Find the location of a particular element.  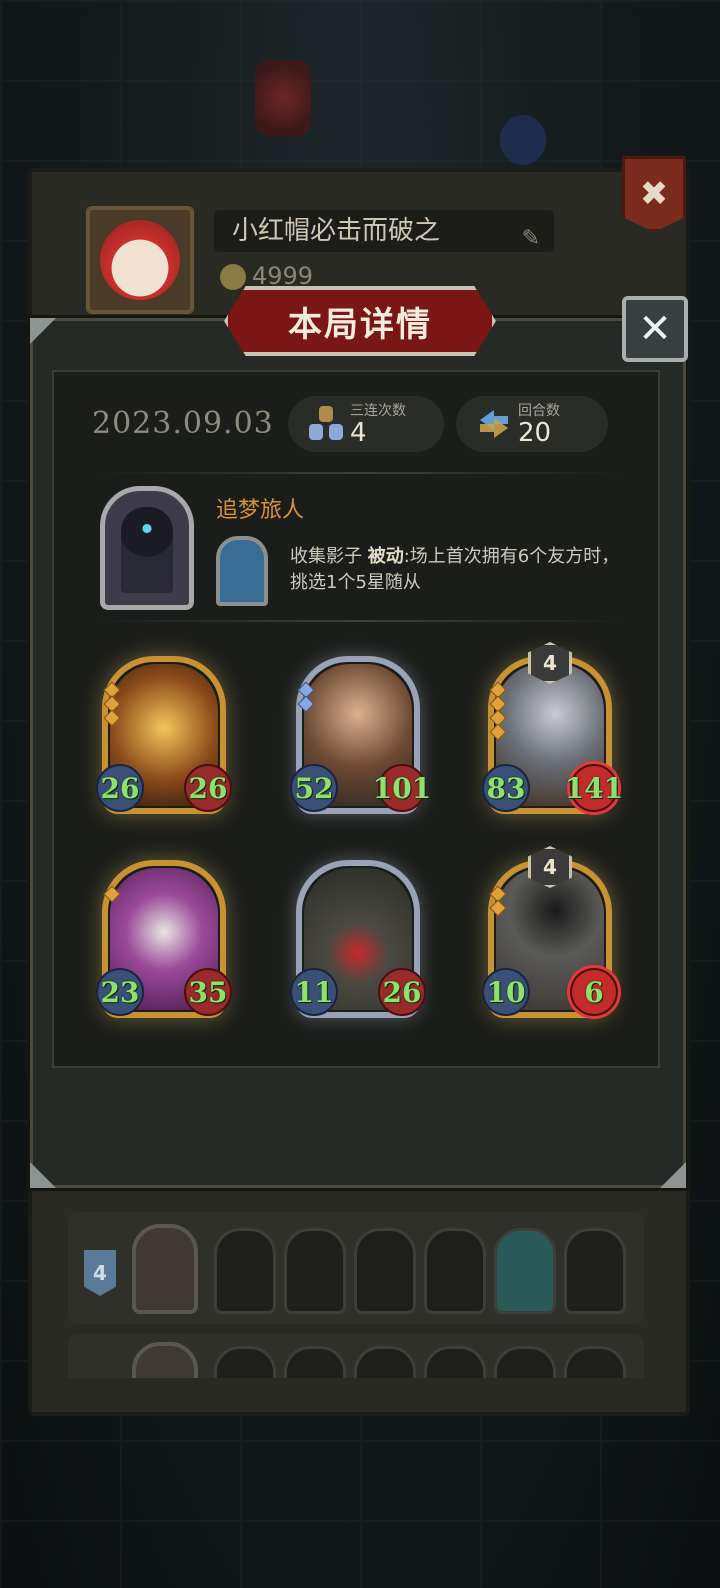

rounds-label: 回合数 is located at coordinates (539, 411).